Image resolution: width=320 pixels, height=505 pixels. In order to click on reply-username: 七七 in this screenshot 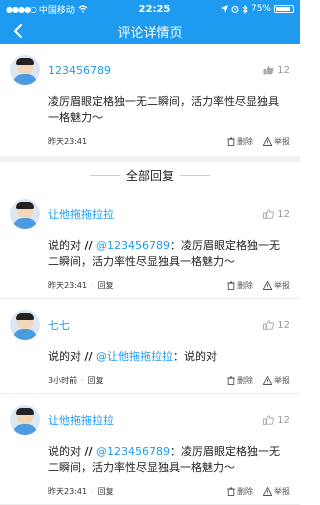, I will do `click(59, 325)`.